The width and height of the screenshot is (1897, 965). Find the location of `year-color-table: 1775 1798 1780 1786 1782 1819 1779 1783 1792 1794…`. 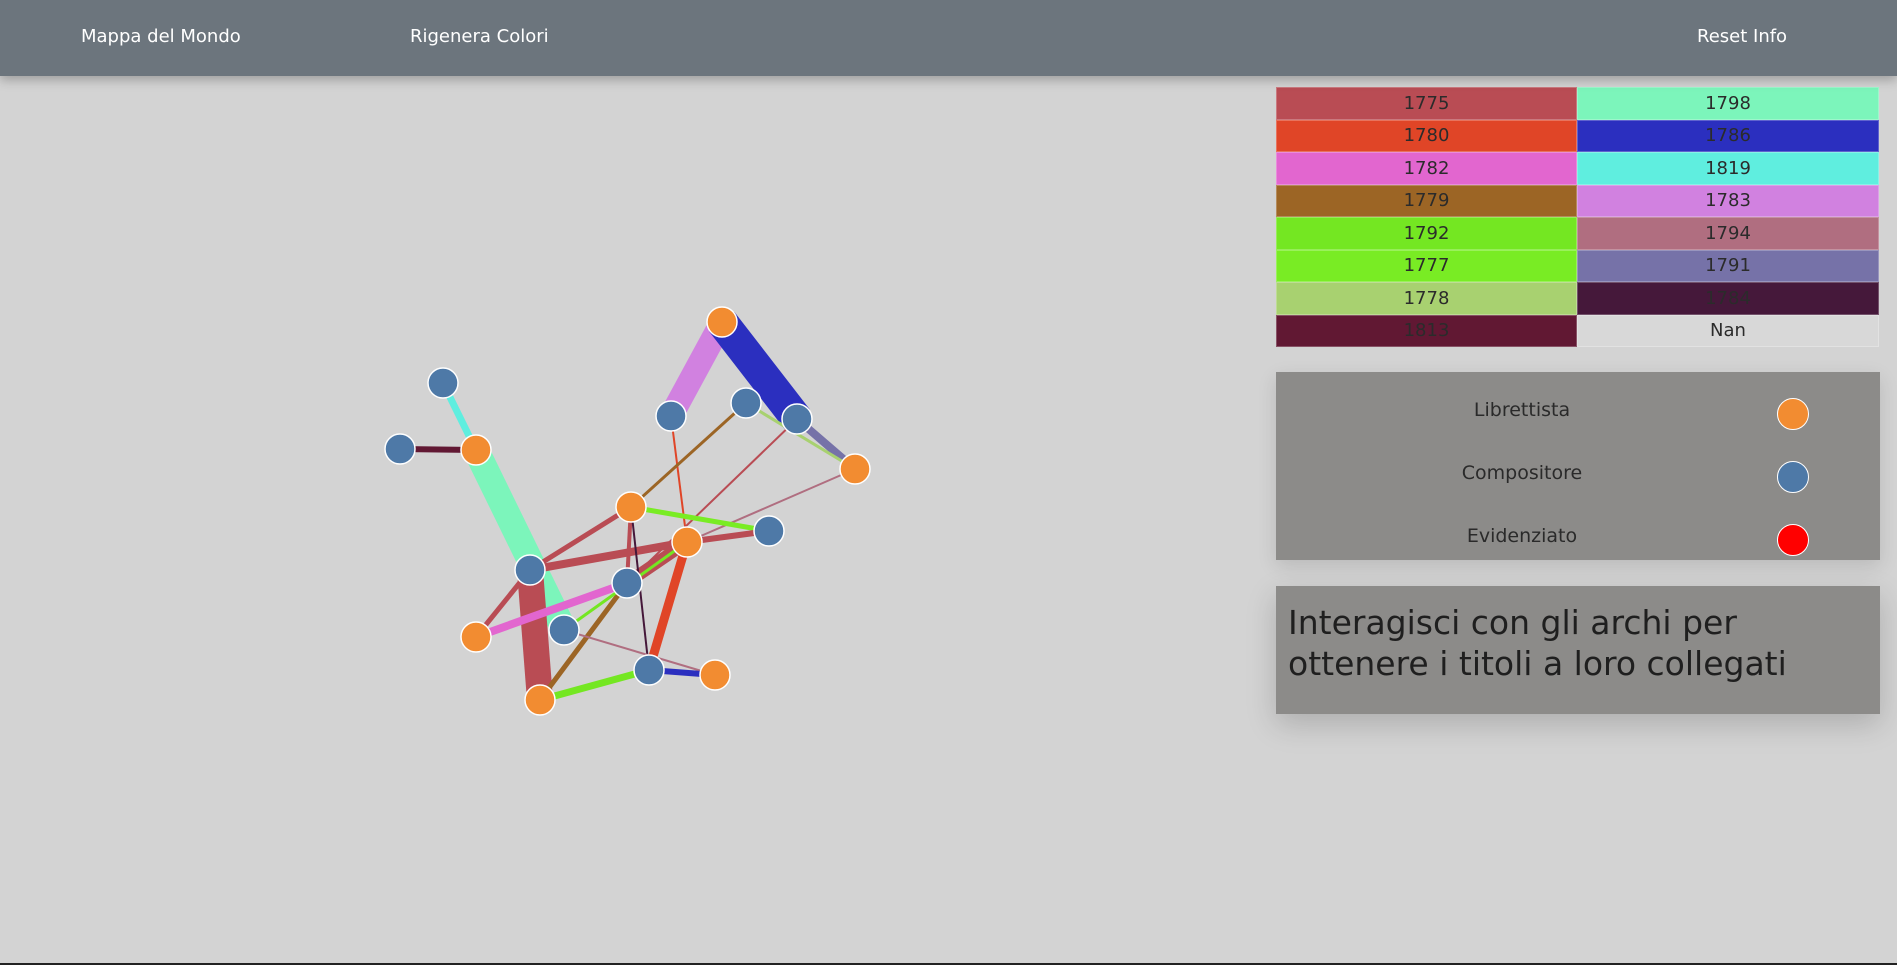

year-color-table: 1775 1798 1780 1786 1782 1819 1779 1783 1792 1794… is located at coordinates (1577, 217).